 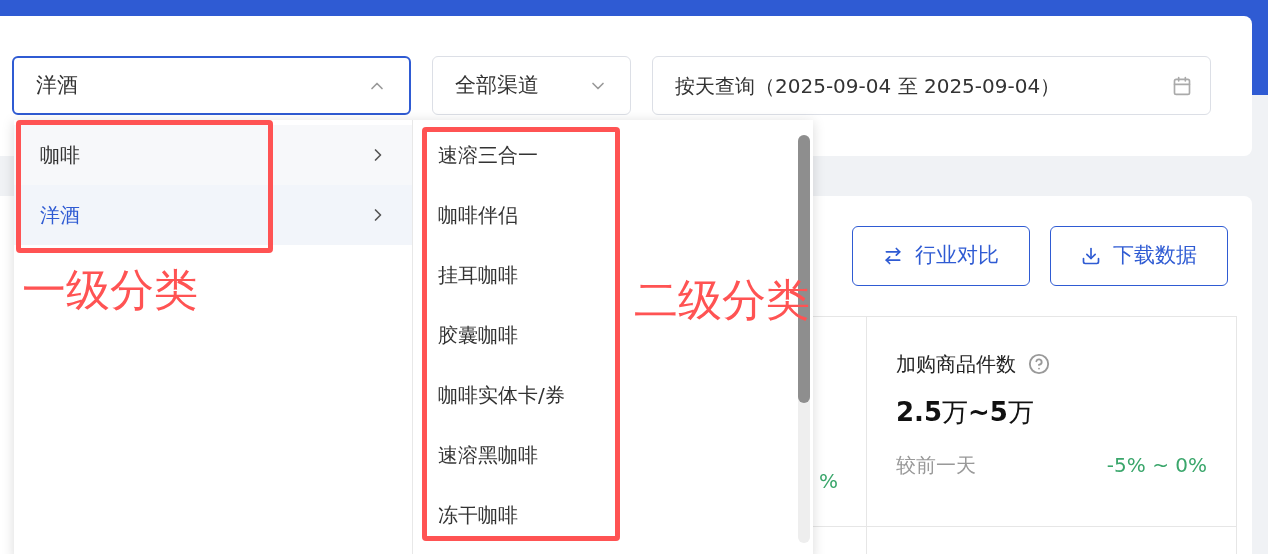 What do you see at coordinates (1039, 364) in the screenshot?
I see `help-icon` at bounding box center [1039, 364].